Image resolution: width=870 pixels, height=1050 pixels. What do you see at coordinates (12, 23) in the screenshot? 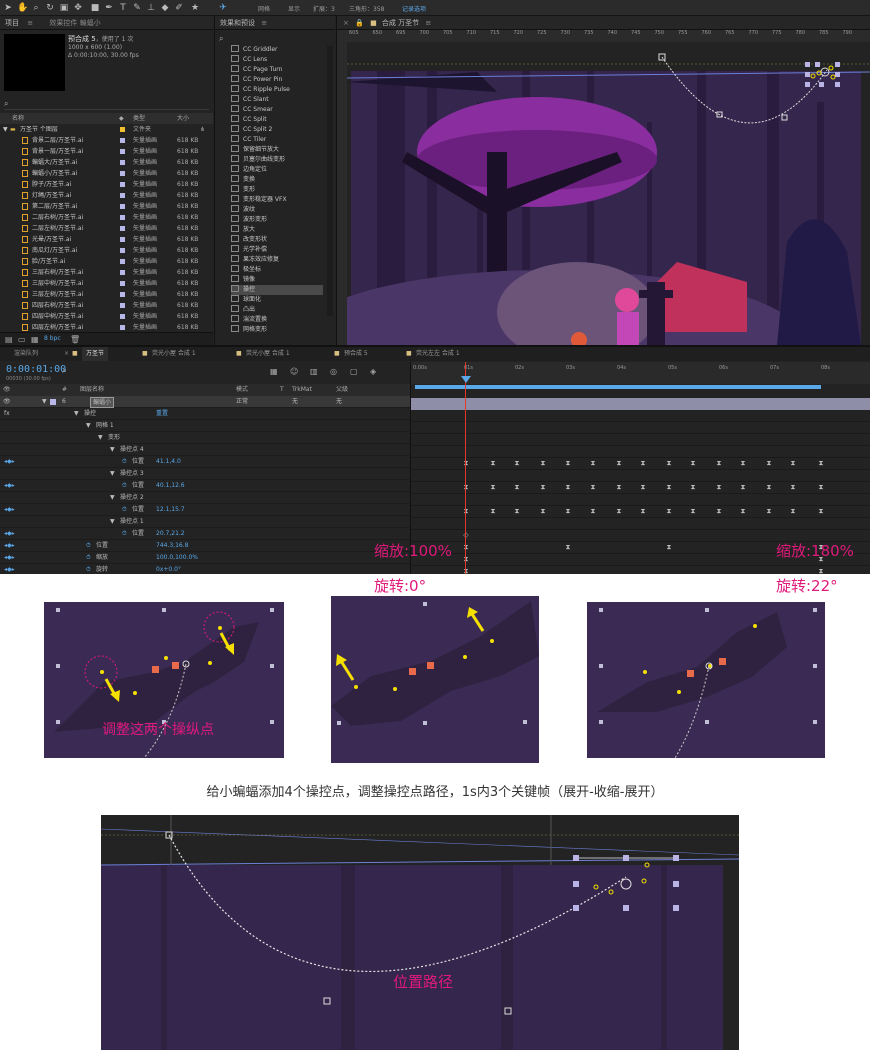
I see `project-tab: 项目` at bounding box center [12, 23].